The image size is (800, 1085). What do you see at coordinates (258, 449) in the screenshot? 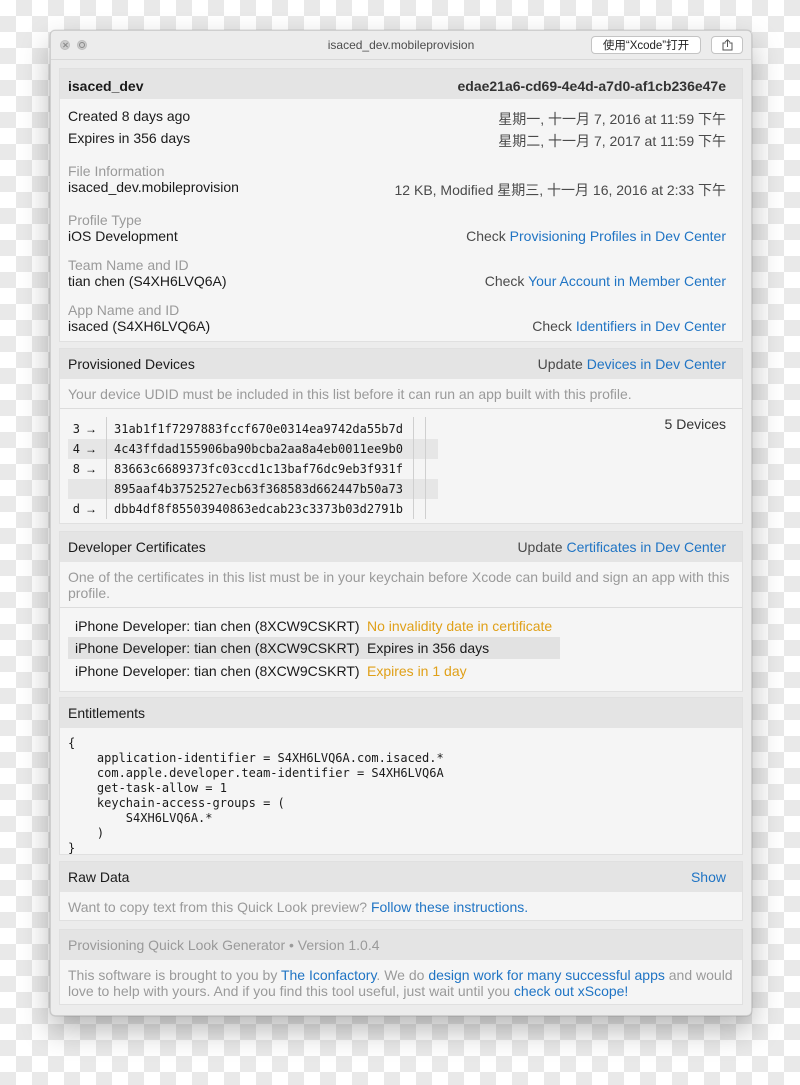
I see `device-udid: 4c43ffdad155906ba90bcba2aa8a4eb0011ee9b0` at bounding box center [258, 449].